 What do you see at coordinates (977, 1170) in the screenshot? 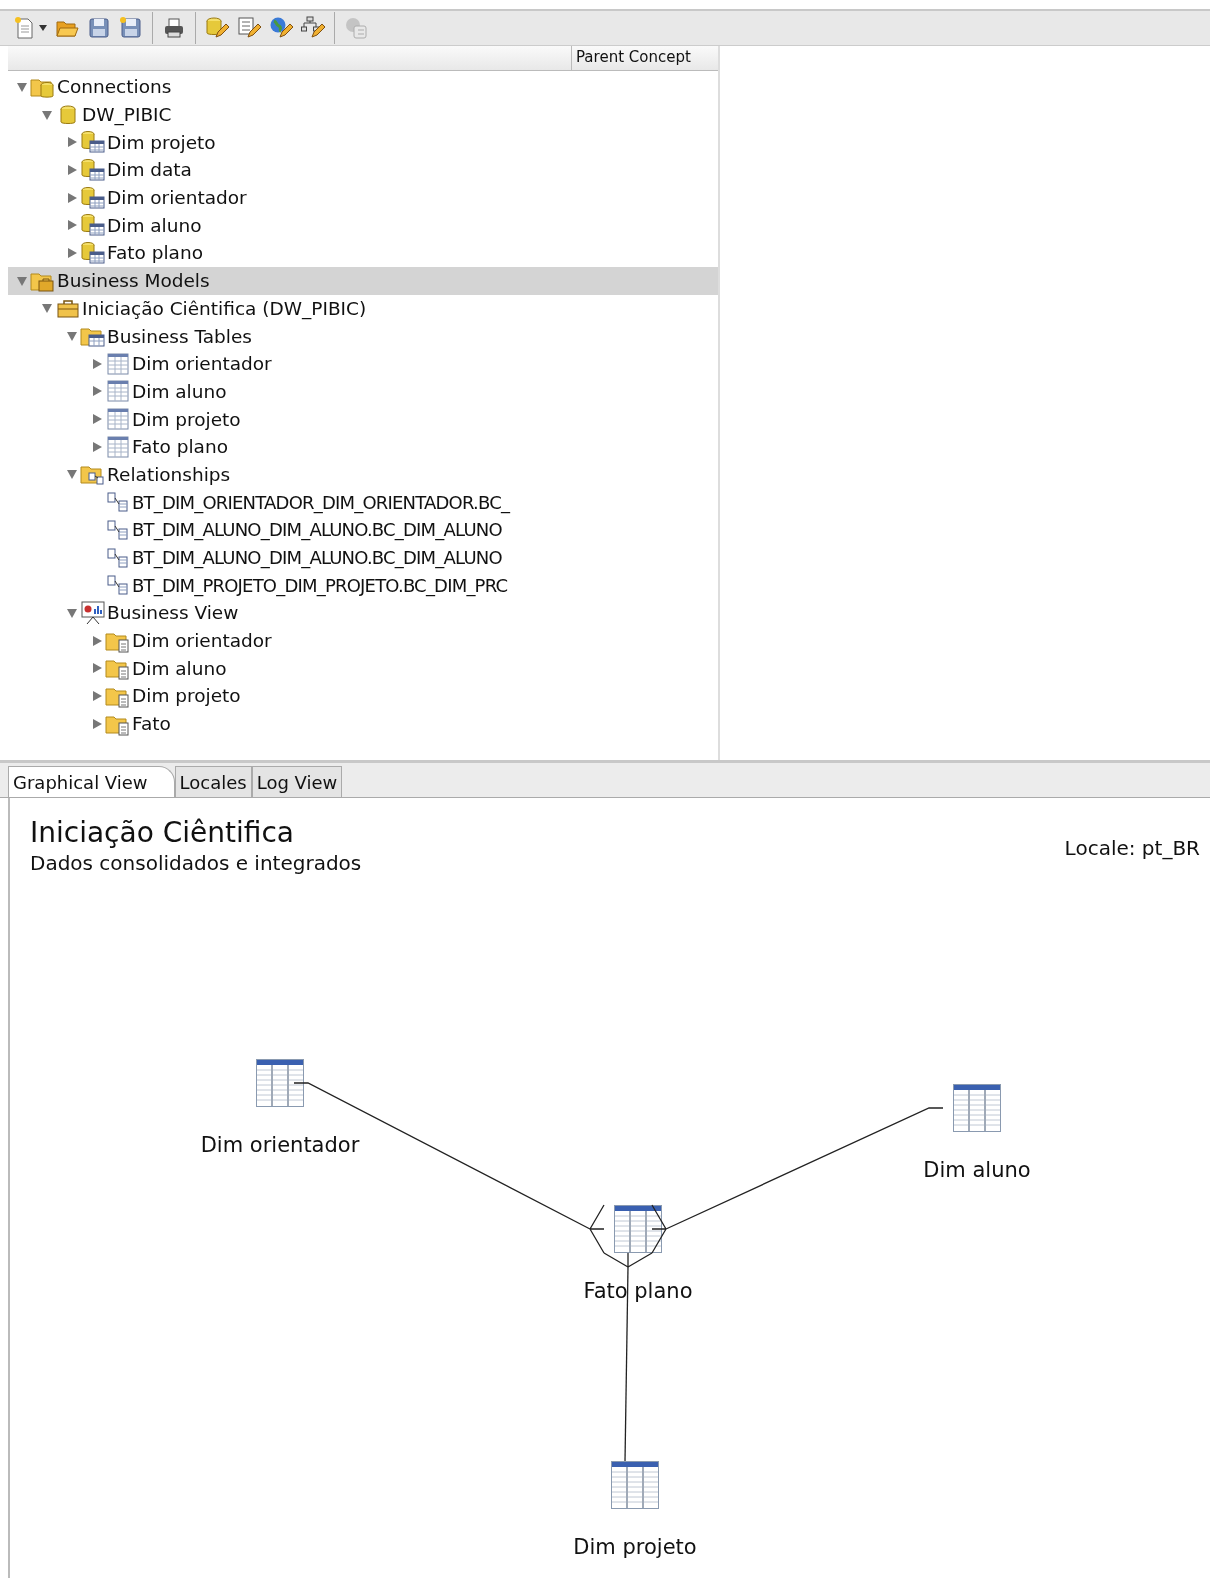
I see `table-label: Dim aluno` at bounding box center [977, 1170].